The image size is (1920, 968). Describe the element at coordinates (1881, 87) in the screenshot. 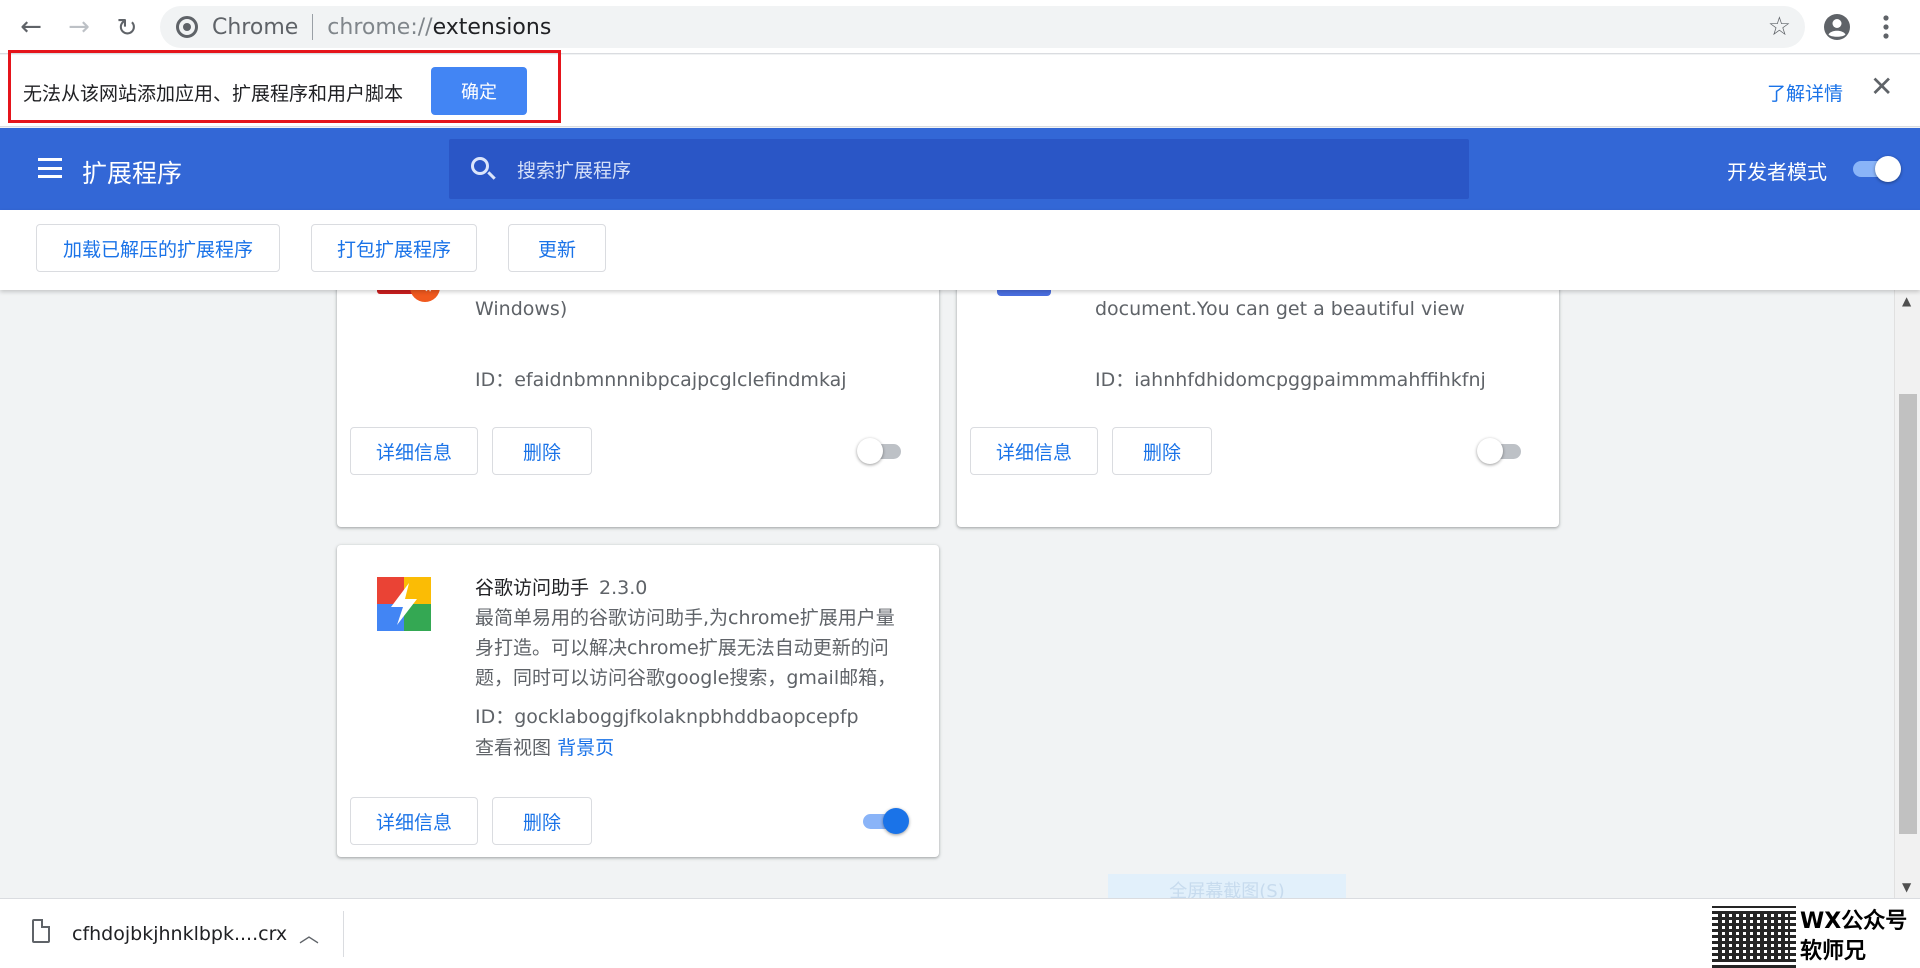

I see `close-icon: ✕` at that location.